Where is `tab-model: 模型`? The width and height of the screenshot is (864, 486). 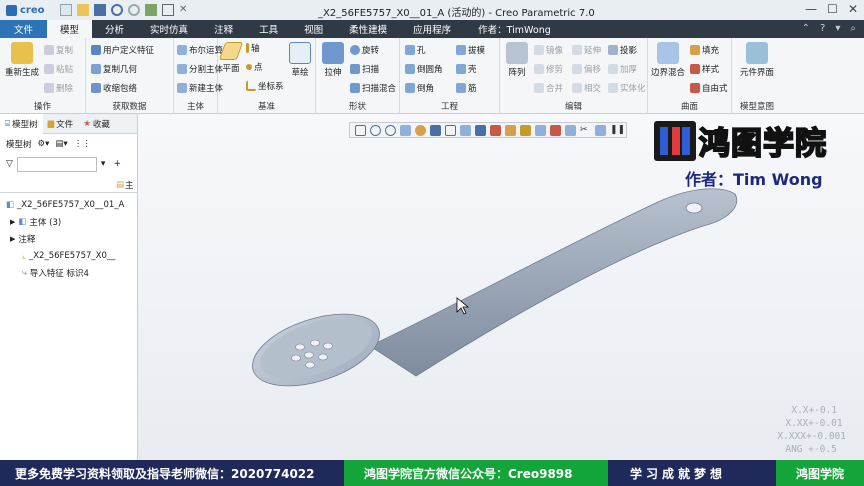
tab-model: 模型 is located at coordinates (70, 29).